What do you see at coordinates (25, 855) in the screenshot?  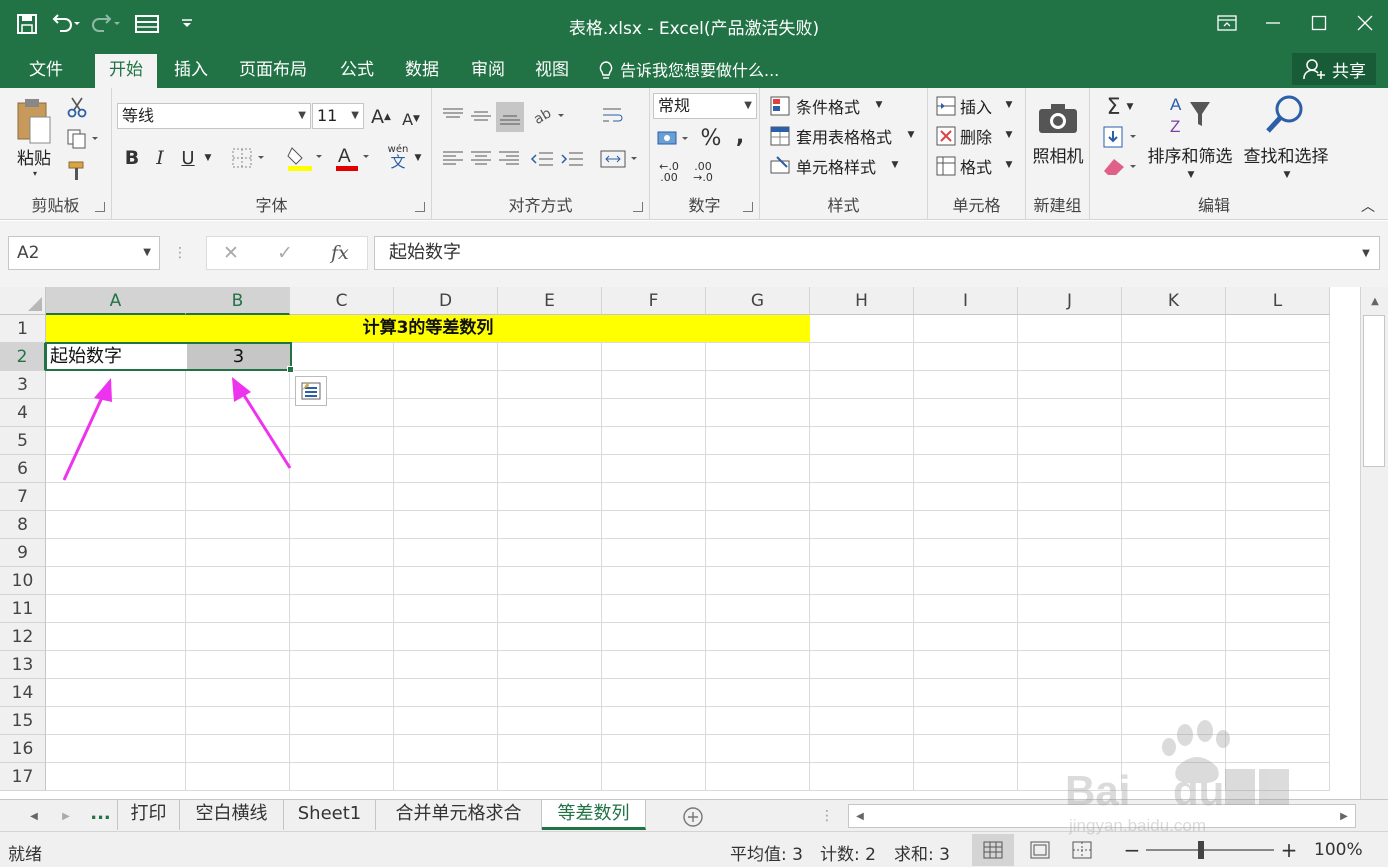 I see `ready-status: 就绪` at bounding box center [25, 855].